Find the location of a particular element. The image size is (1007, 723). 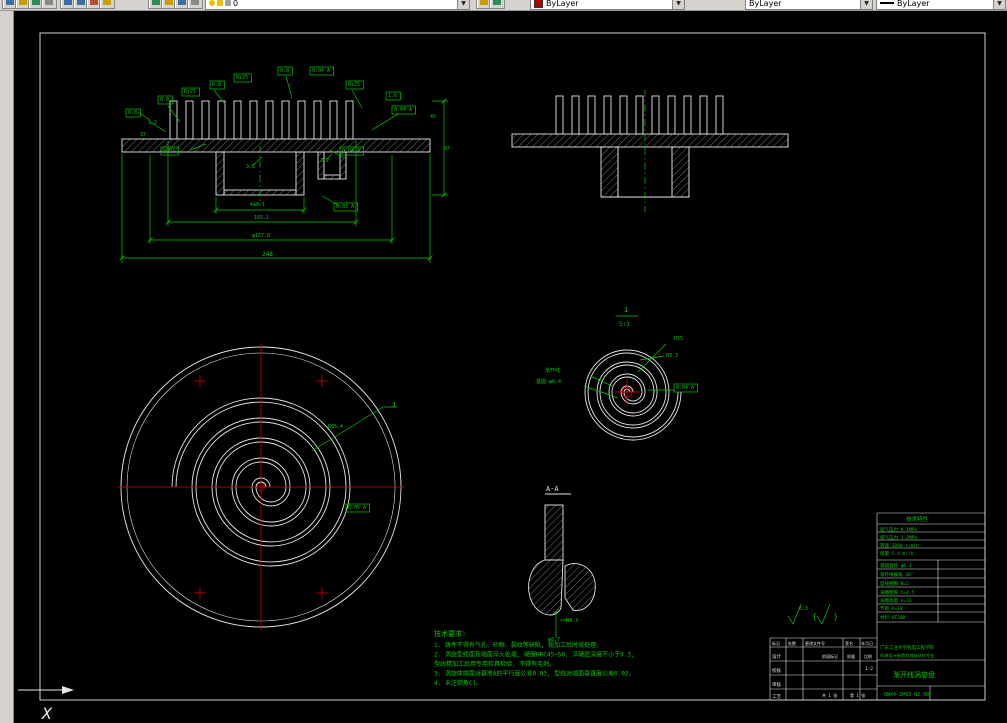

svg-text: 248 is located at coordinates (267, 254).